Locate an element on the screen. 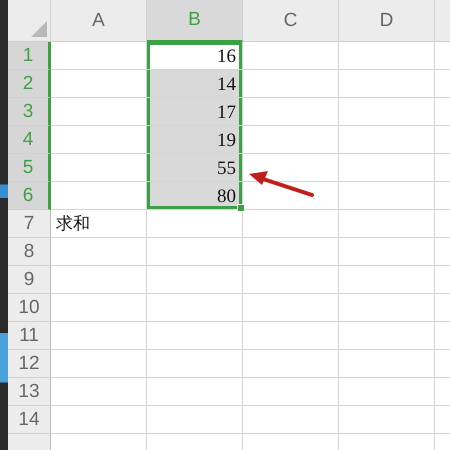  row-header: 12 is located at coordinates (29, 364).